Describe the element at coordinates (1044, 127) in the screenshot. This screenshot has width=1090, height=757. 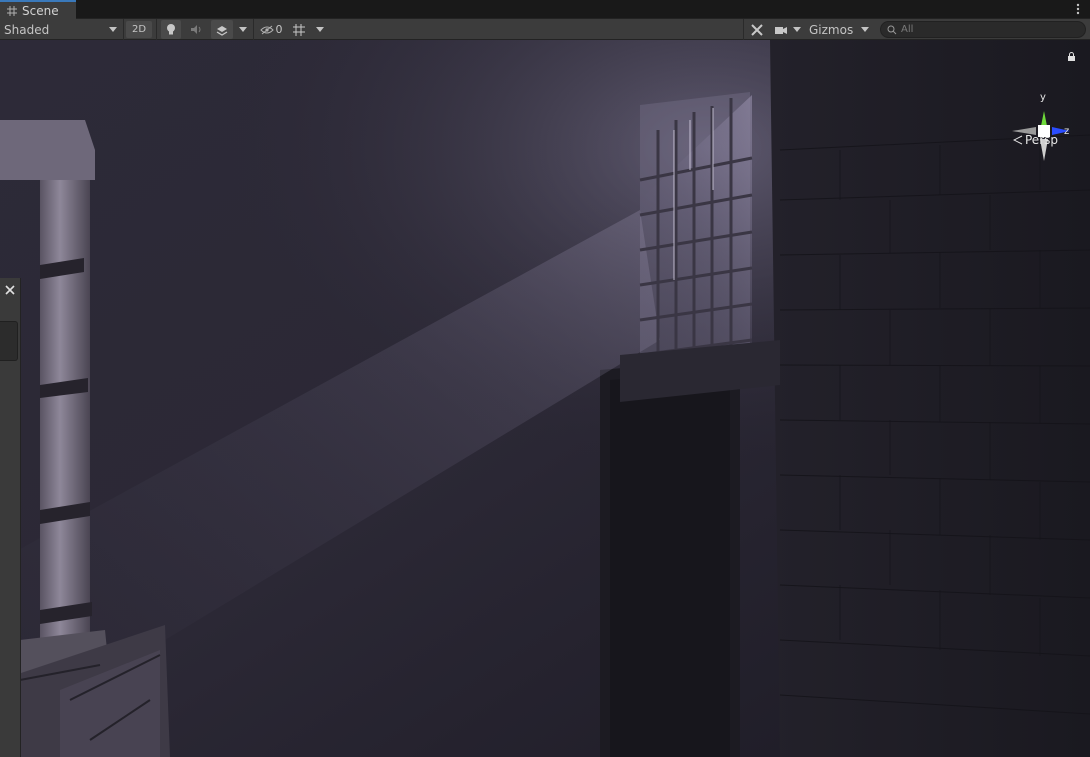
I see `orientation-gizmo: y z` at that location.